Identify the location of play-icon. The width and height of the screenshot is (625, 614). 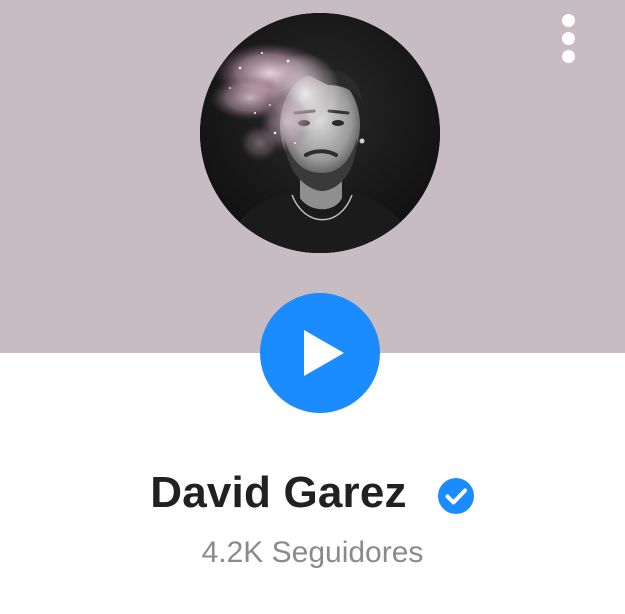
(324, 353).